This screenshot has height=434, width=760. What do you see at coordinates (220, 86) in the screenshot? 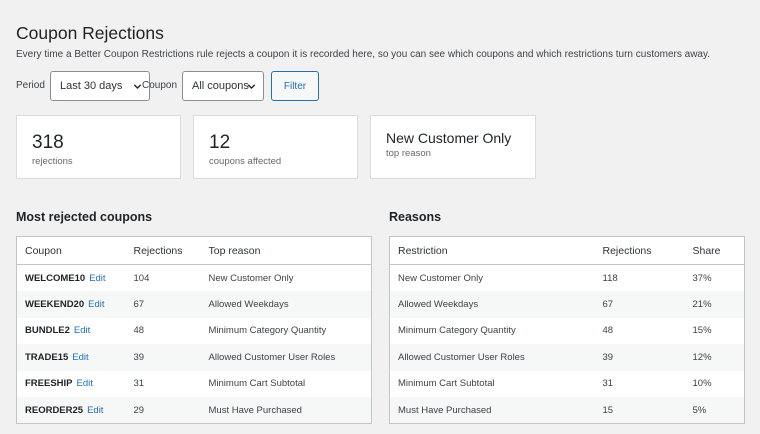
I see `coupon-select-value: All coupons` at bounding box center [220, 86].